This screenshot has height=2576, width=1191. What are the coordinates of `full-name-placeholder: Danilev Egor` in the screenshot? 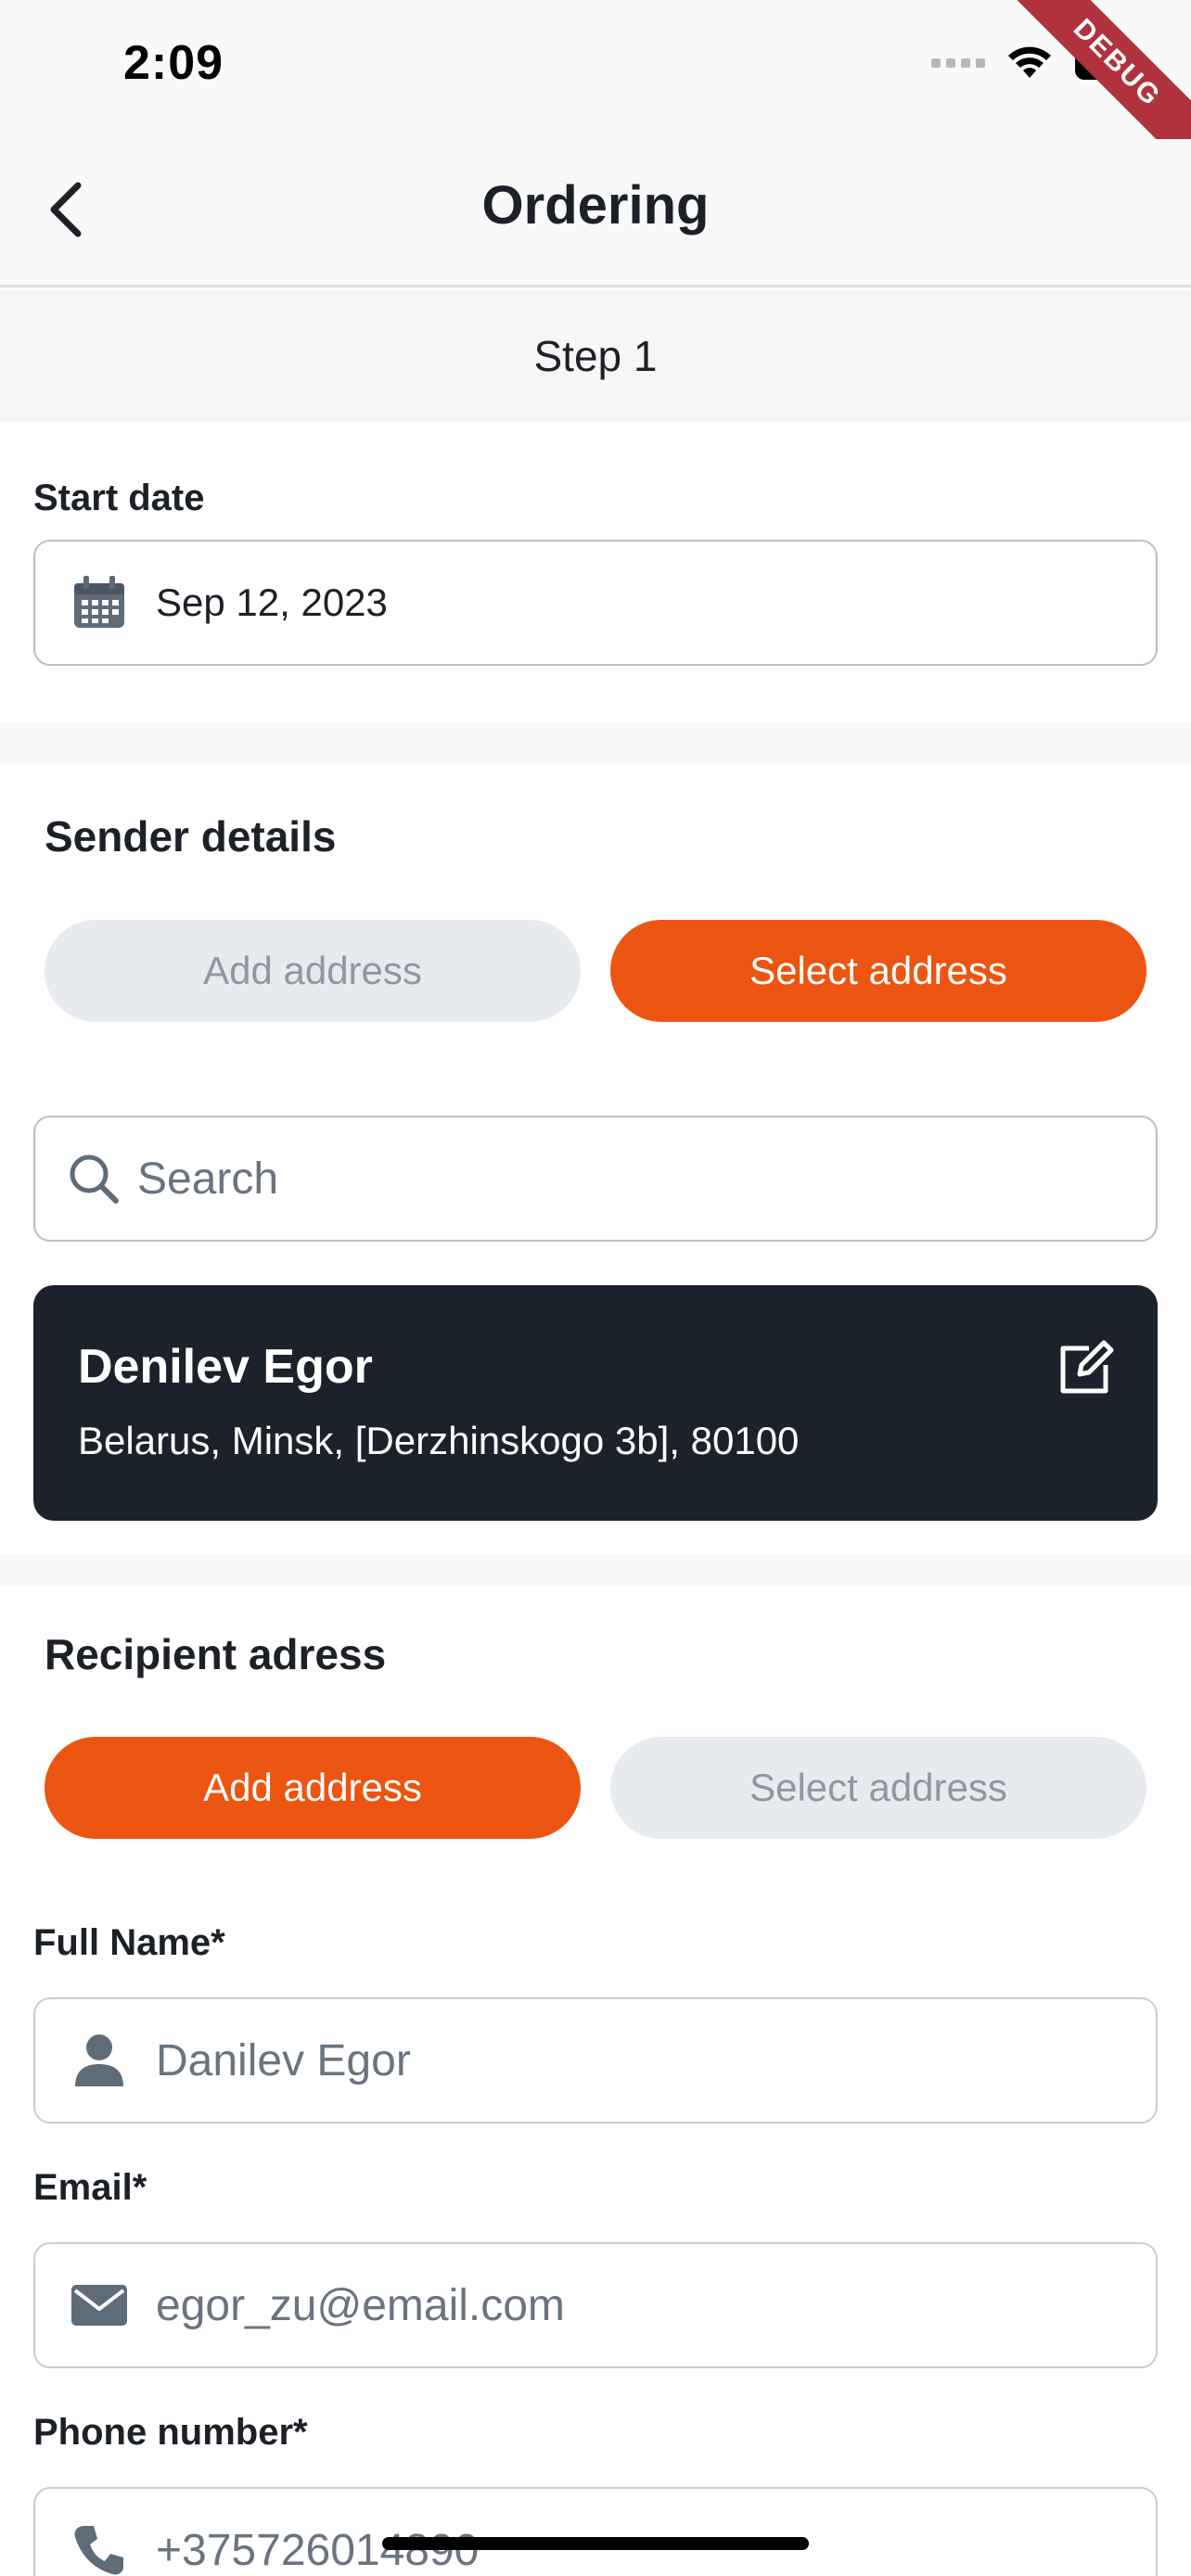 It's located at (283, 2060).